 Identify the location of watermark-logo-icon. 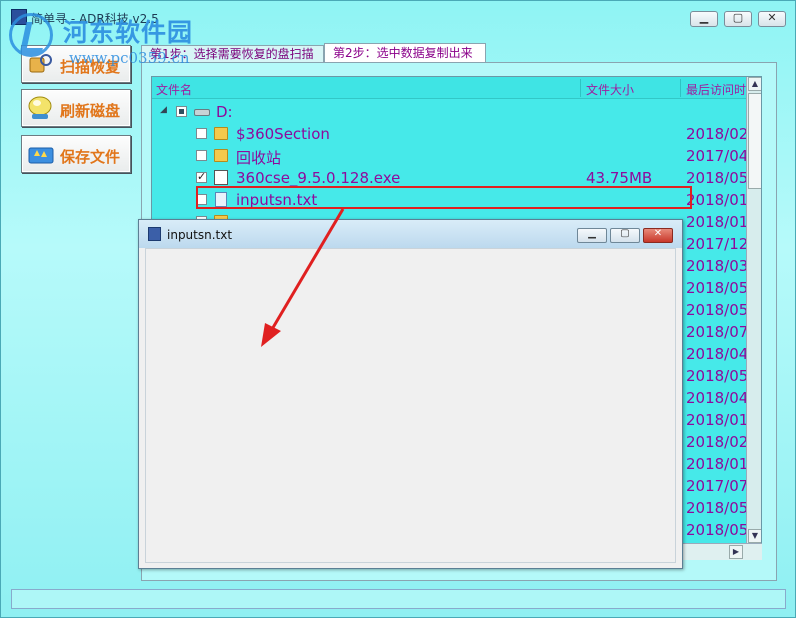
(31, 35).